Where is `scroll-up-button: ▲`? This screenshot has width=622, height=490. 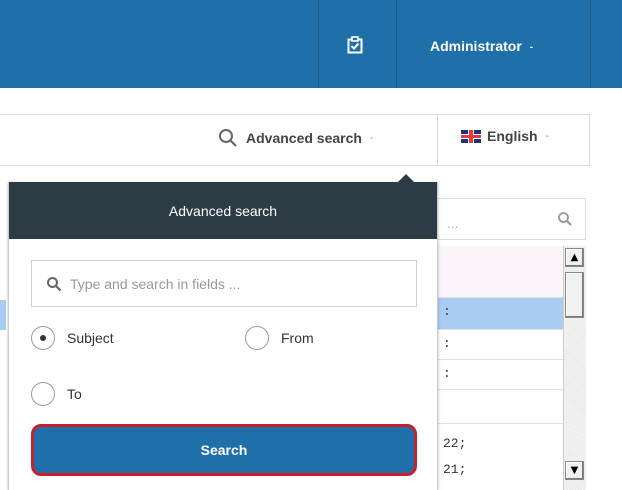
scroll-up-button: ▲ is located at coordinates (574, 257).